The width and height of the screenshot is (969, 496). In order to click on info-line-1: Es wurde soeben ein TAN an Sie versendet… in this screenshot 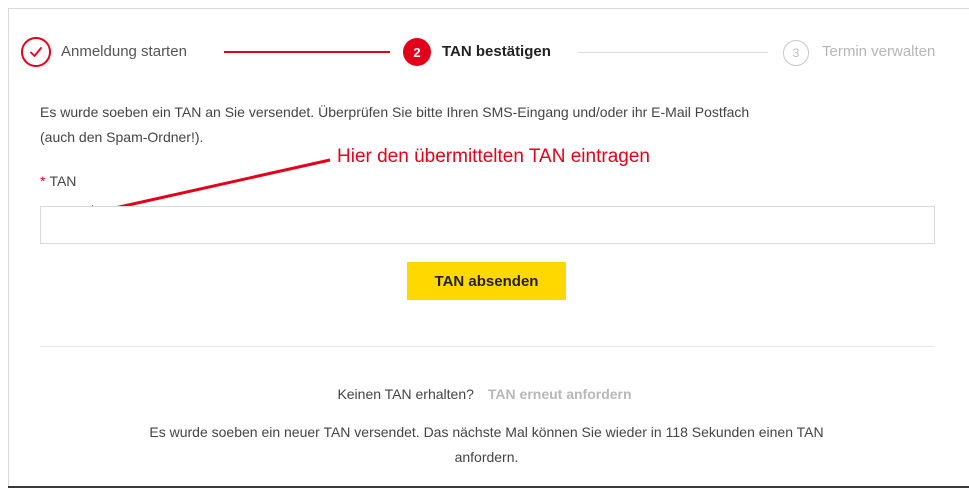, I will do `click(395, 112)`.